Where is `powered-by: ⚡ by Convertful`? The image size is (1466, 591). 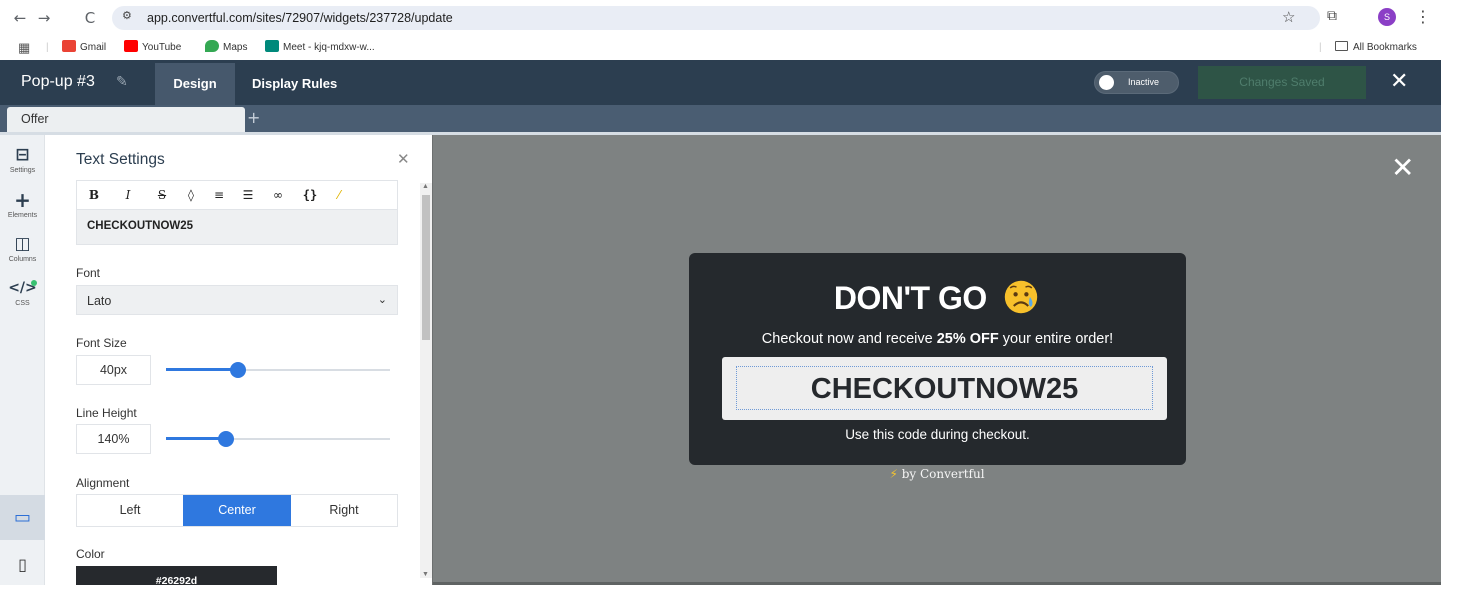 powered-by: ⚡ by Convertful is located at coordinates (937, 474).